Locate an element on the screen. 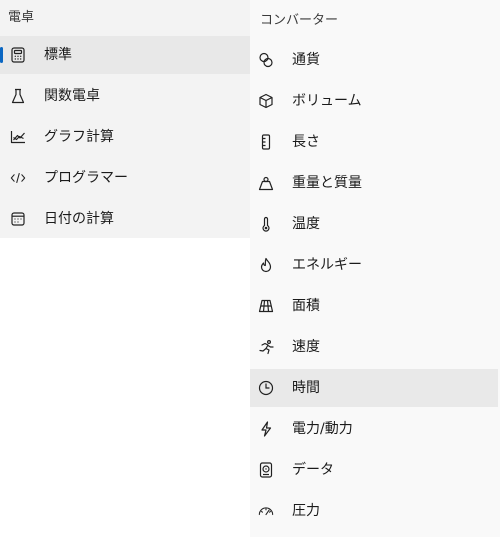 The height and width of the screenshot is (537, 500). fire-icon is located at coordinates (266, 265).